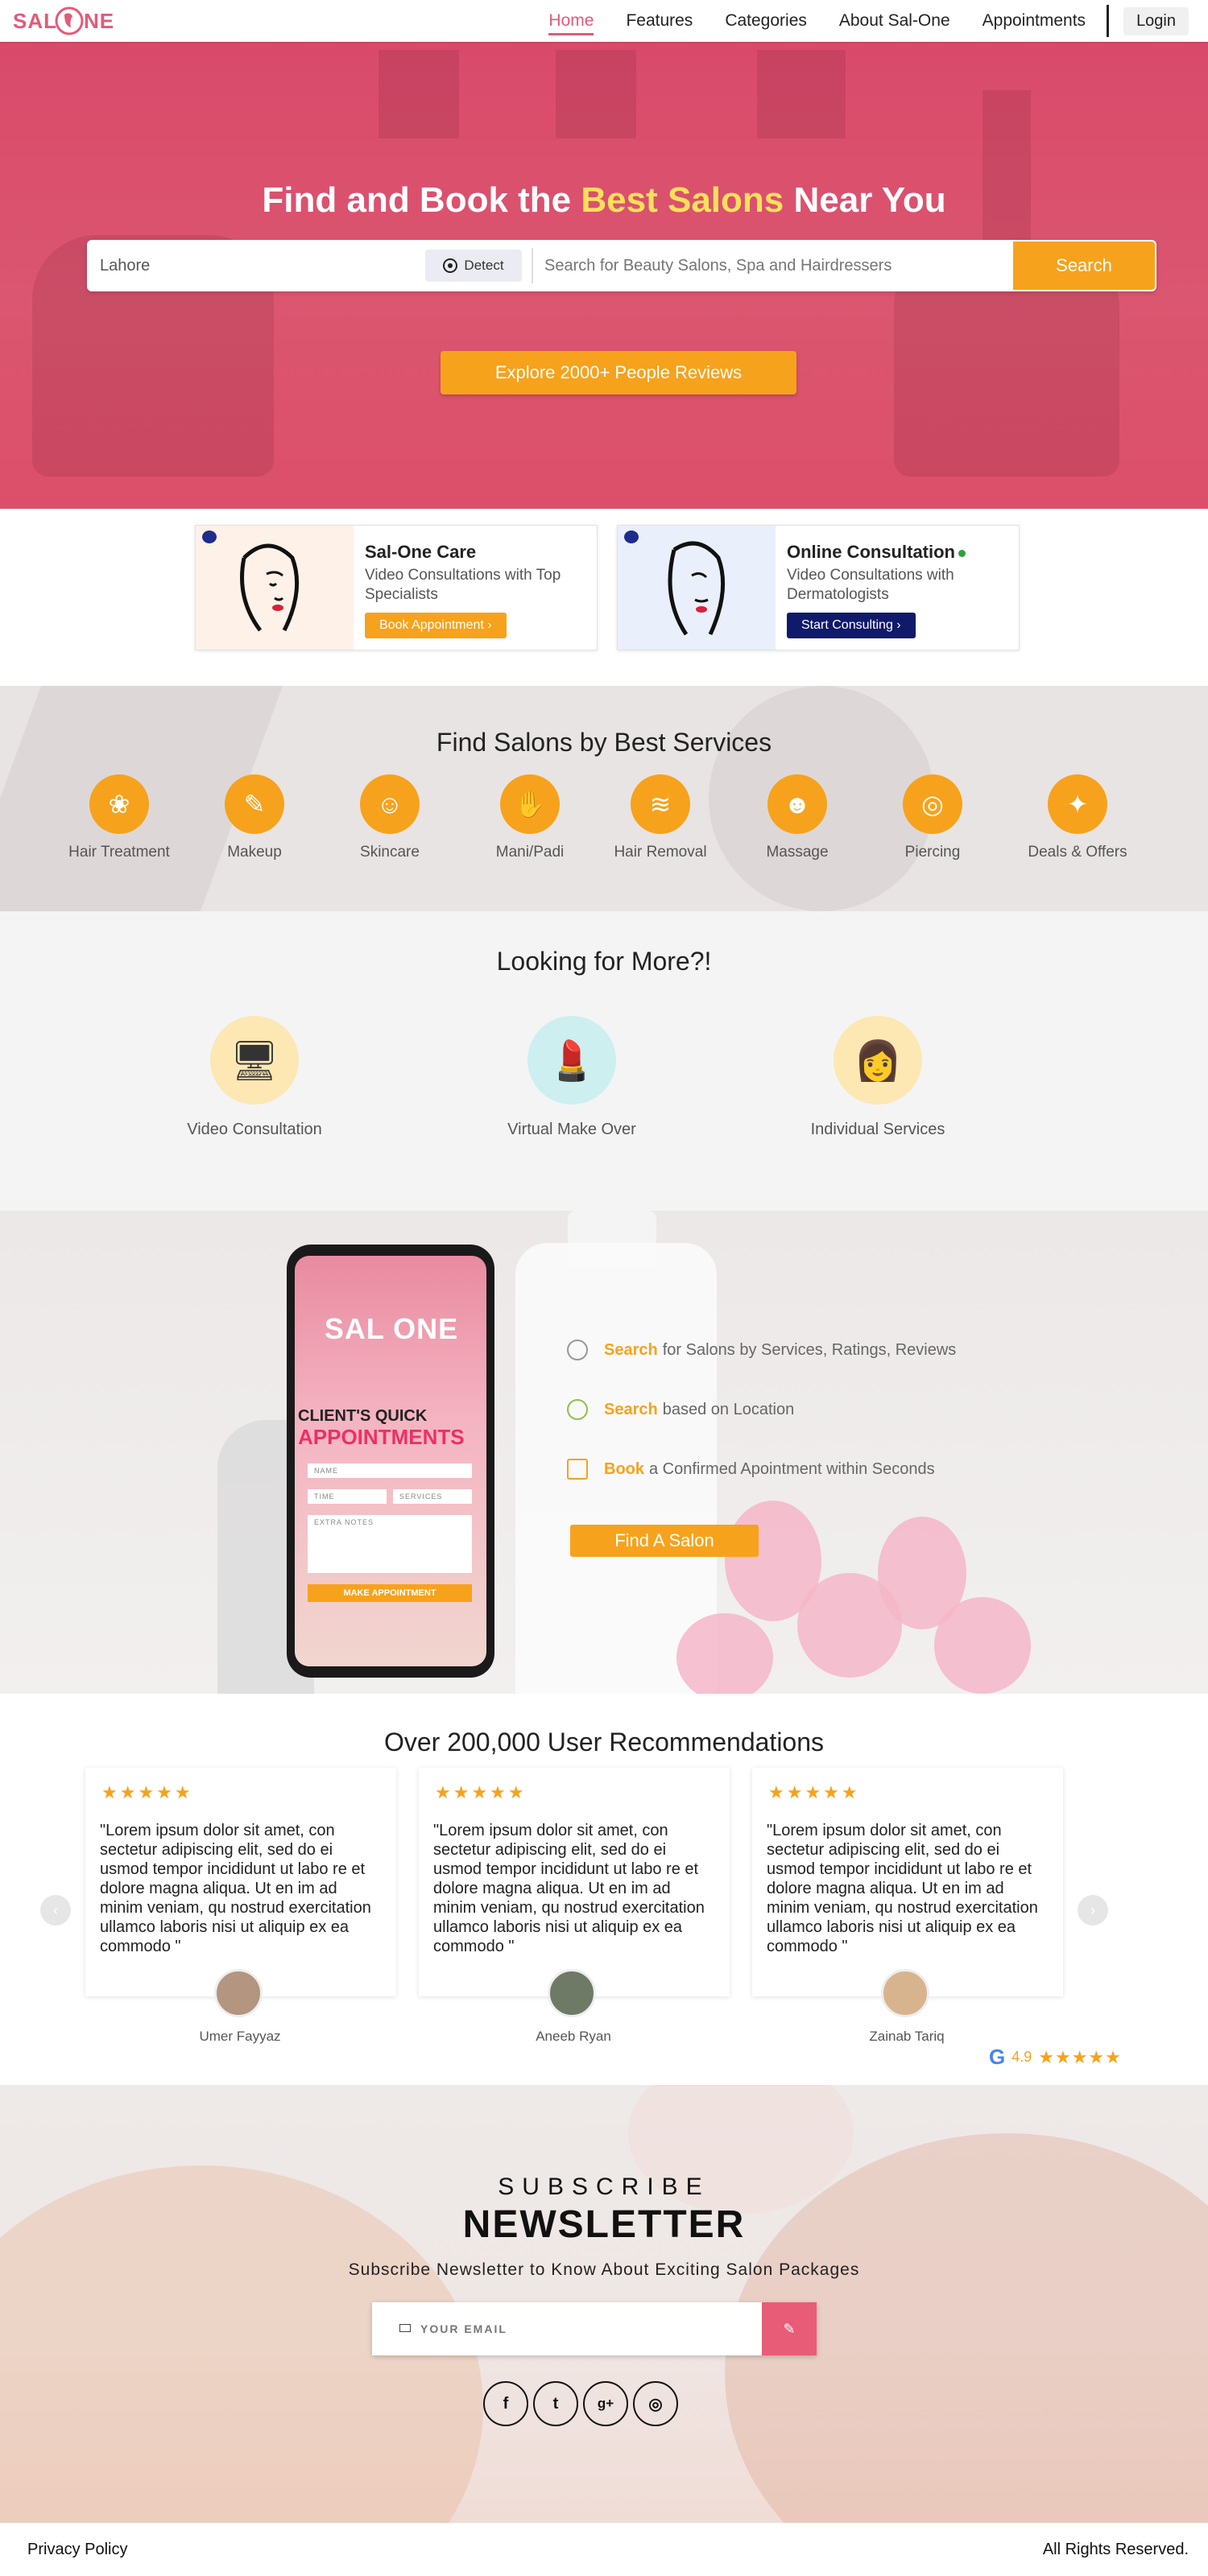  What do you see at coordinates (605, 2403) in the screenshot?
I see `google-plus-icon: g+` at bounding box center [605, 2403].